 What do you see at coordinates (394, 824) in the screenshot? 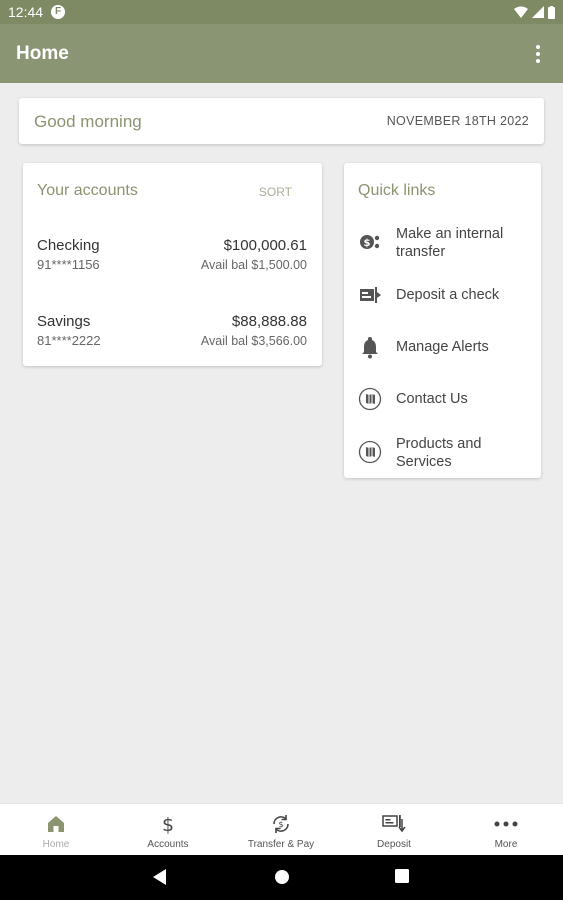
I see `deposit-icon` at bounding box center [394, 824].